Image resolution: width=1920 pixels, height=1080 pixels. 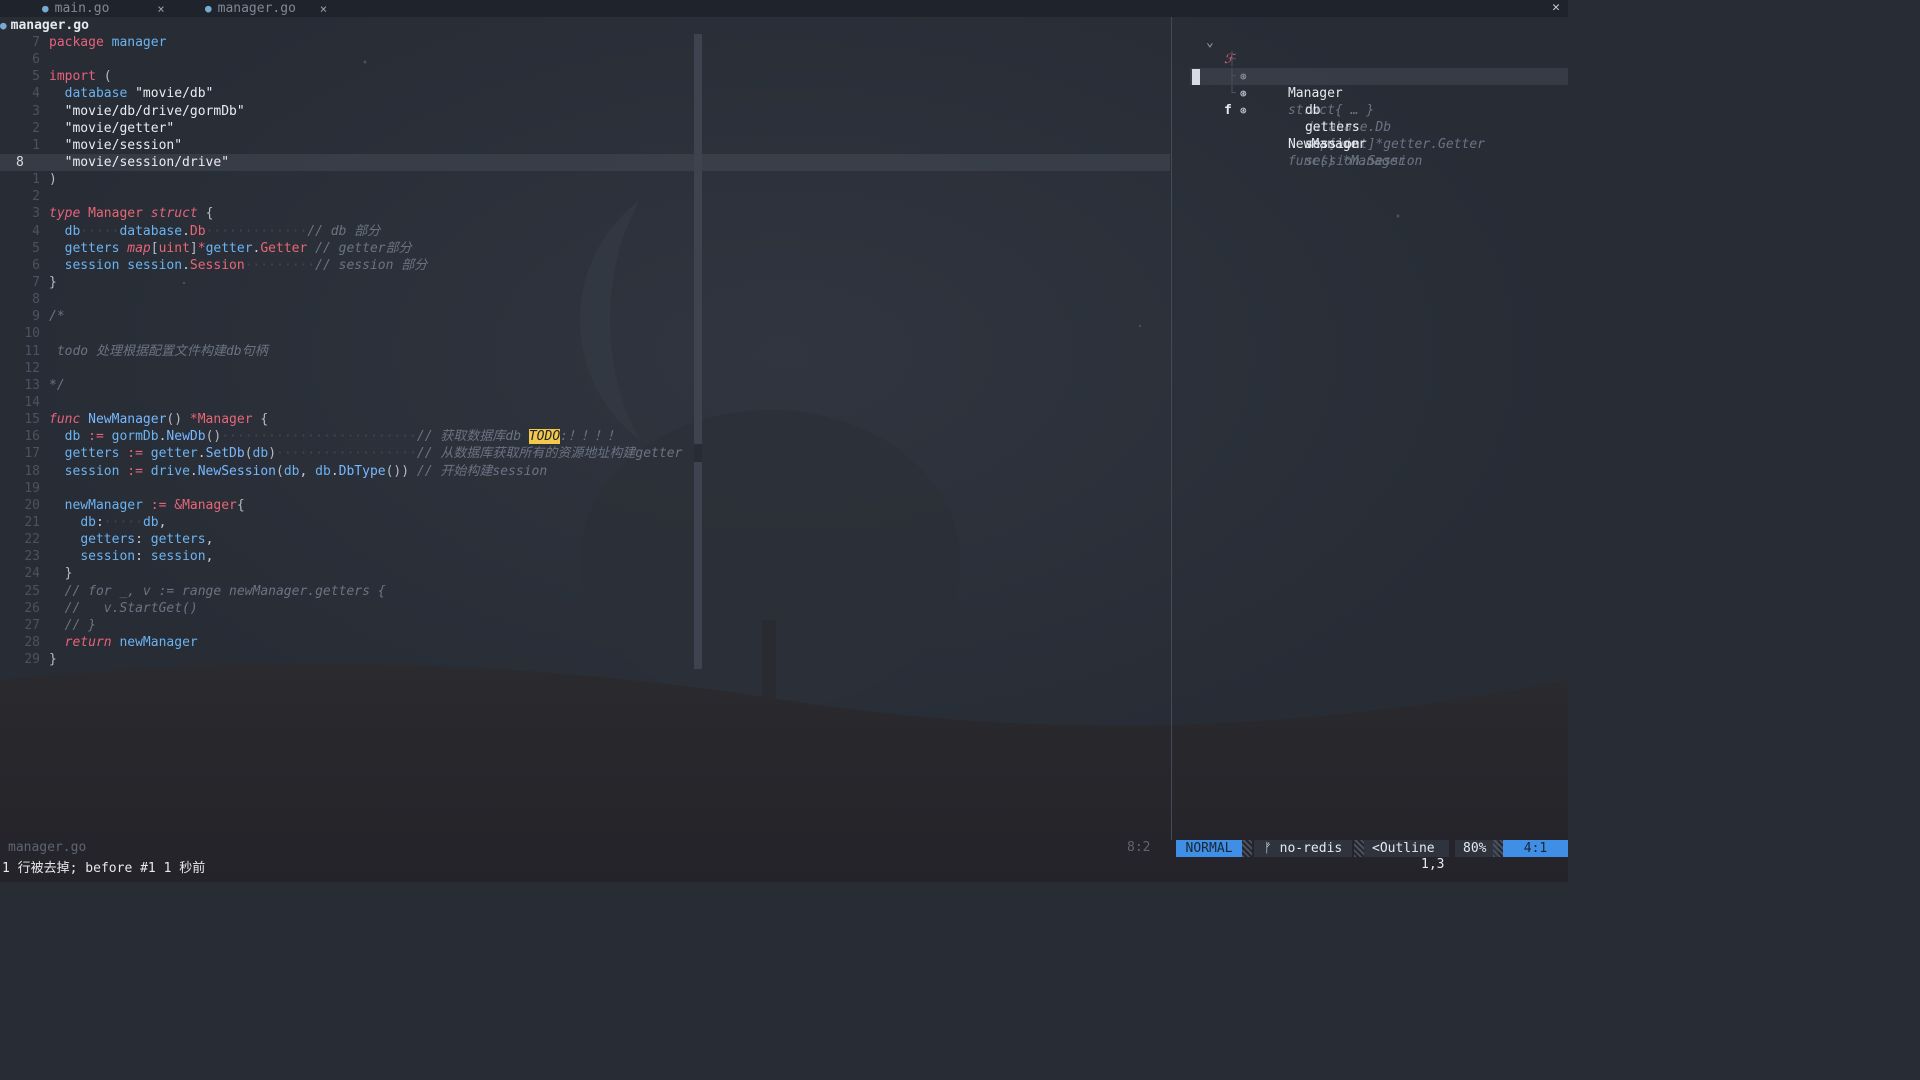 I want to click on line-source: }, so click(x=68, y=574).